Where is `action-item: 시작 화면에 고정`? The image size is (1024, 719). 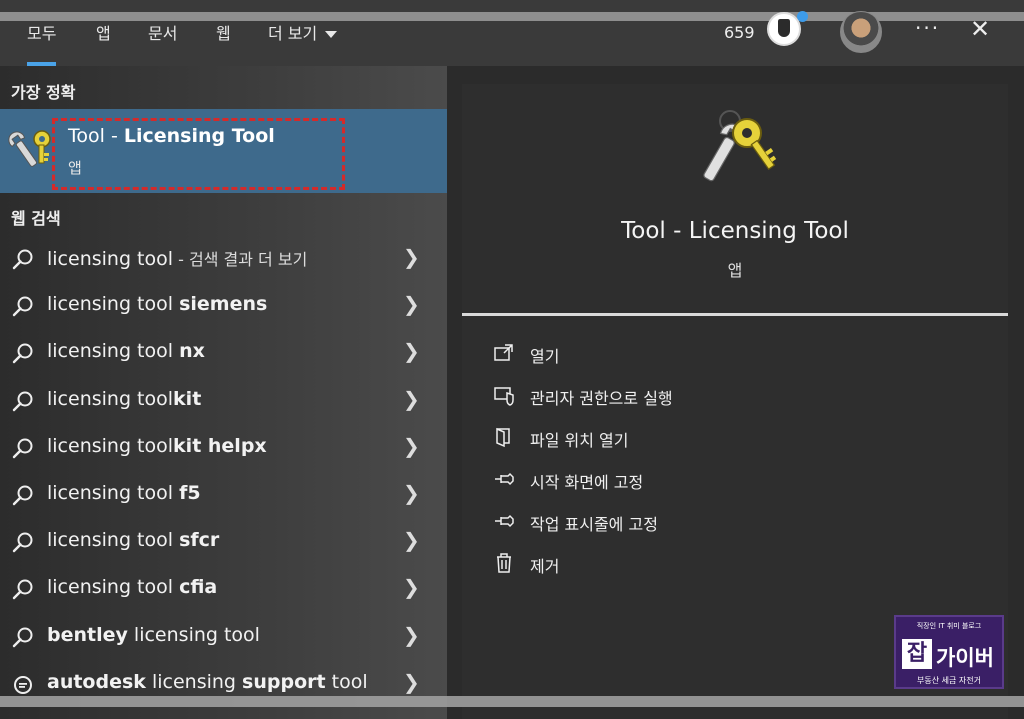 action-item: 시작 화면에 고정 is located at coordinates (643, 480).